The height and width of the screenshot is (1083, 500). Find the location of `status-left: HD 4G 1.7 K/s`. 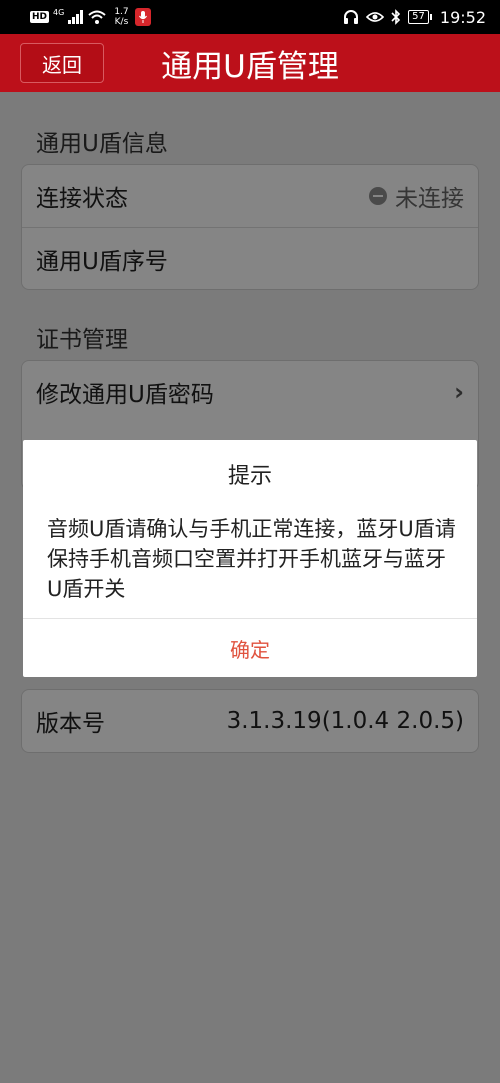

status-left: HD 4G 1.7 K/s is located at coordinates (90, 17).